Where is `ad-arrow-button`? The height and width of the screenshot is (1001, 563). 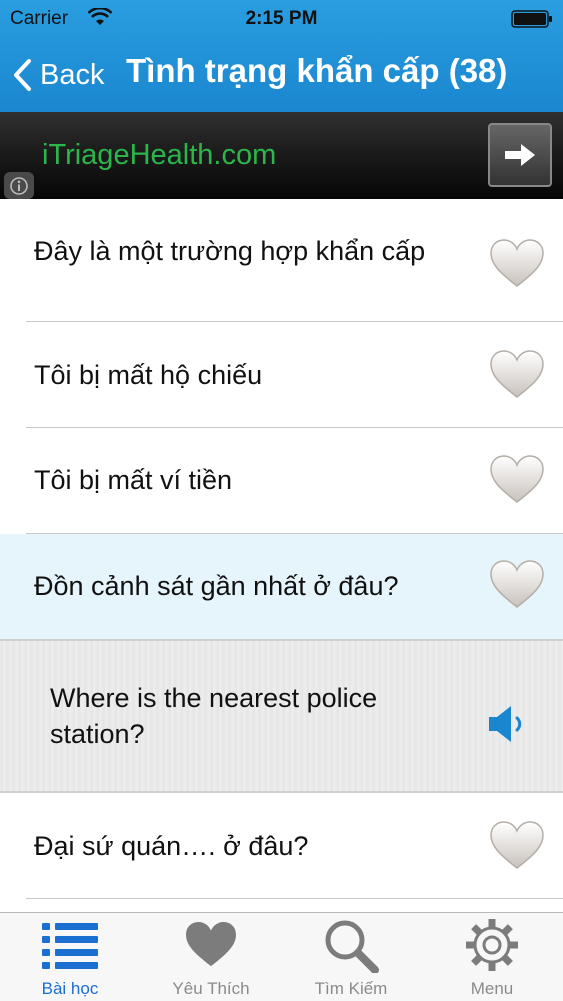
ad-arrow-button is located at coordinates (520, 155).